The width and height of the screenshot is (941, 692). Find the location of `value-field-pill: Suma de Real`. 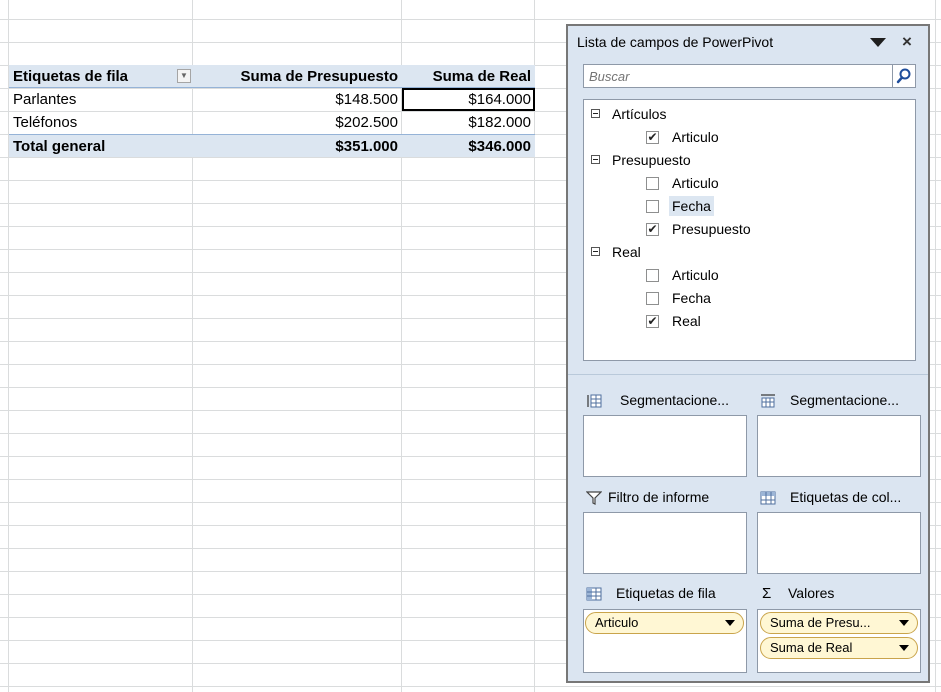

value-field-pill: Suma de Real is located at coordinates (839, 648).